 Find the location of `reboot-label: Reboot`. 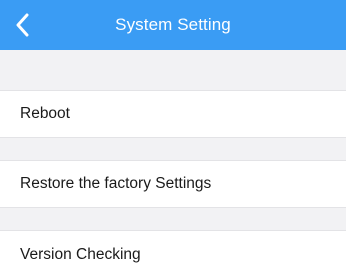

reboot-label: Reboot is located at coordinates (45, 113).